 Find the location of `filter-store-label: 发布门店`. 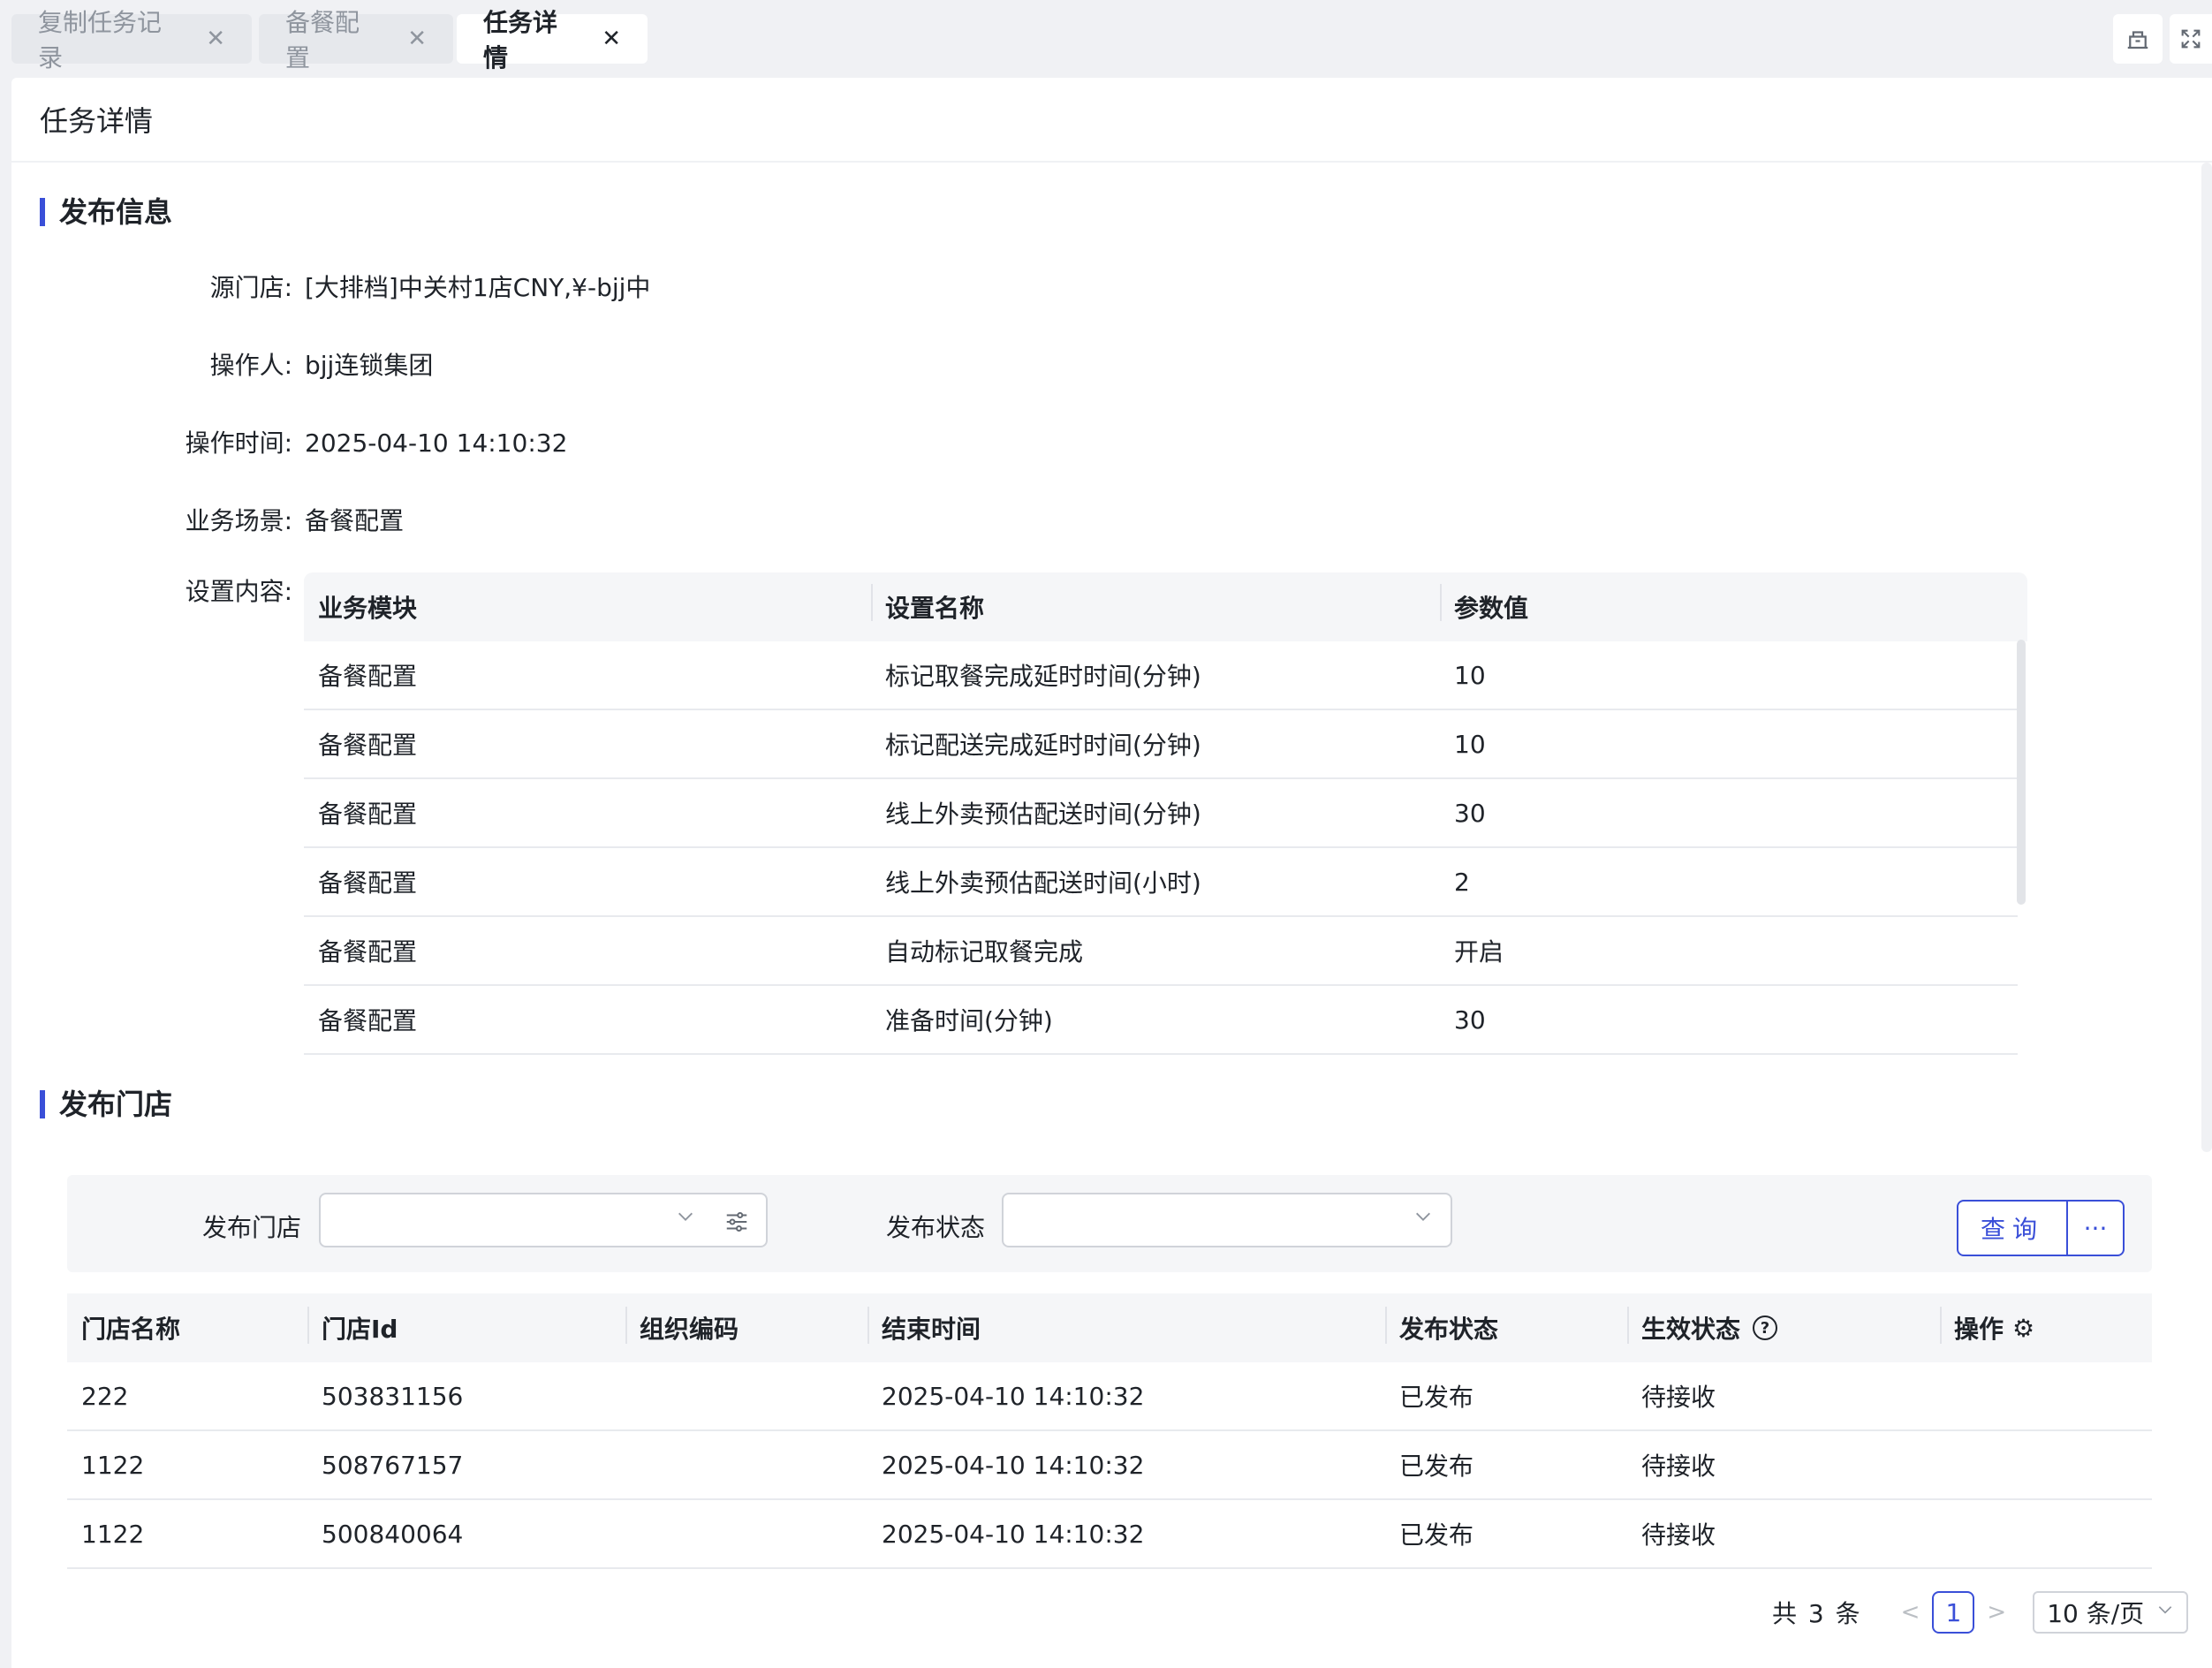

filter-store-label: 发布门店 is located at coordinates (252, 1227).